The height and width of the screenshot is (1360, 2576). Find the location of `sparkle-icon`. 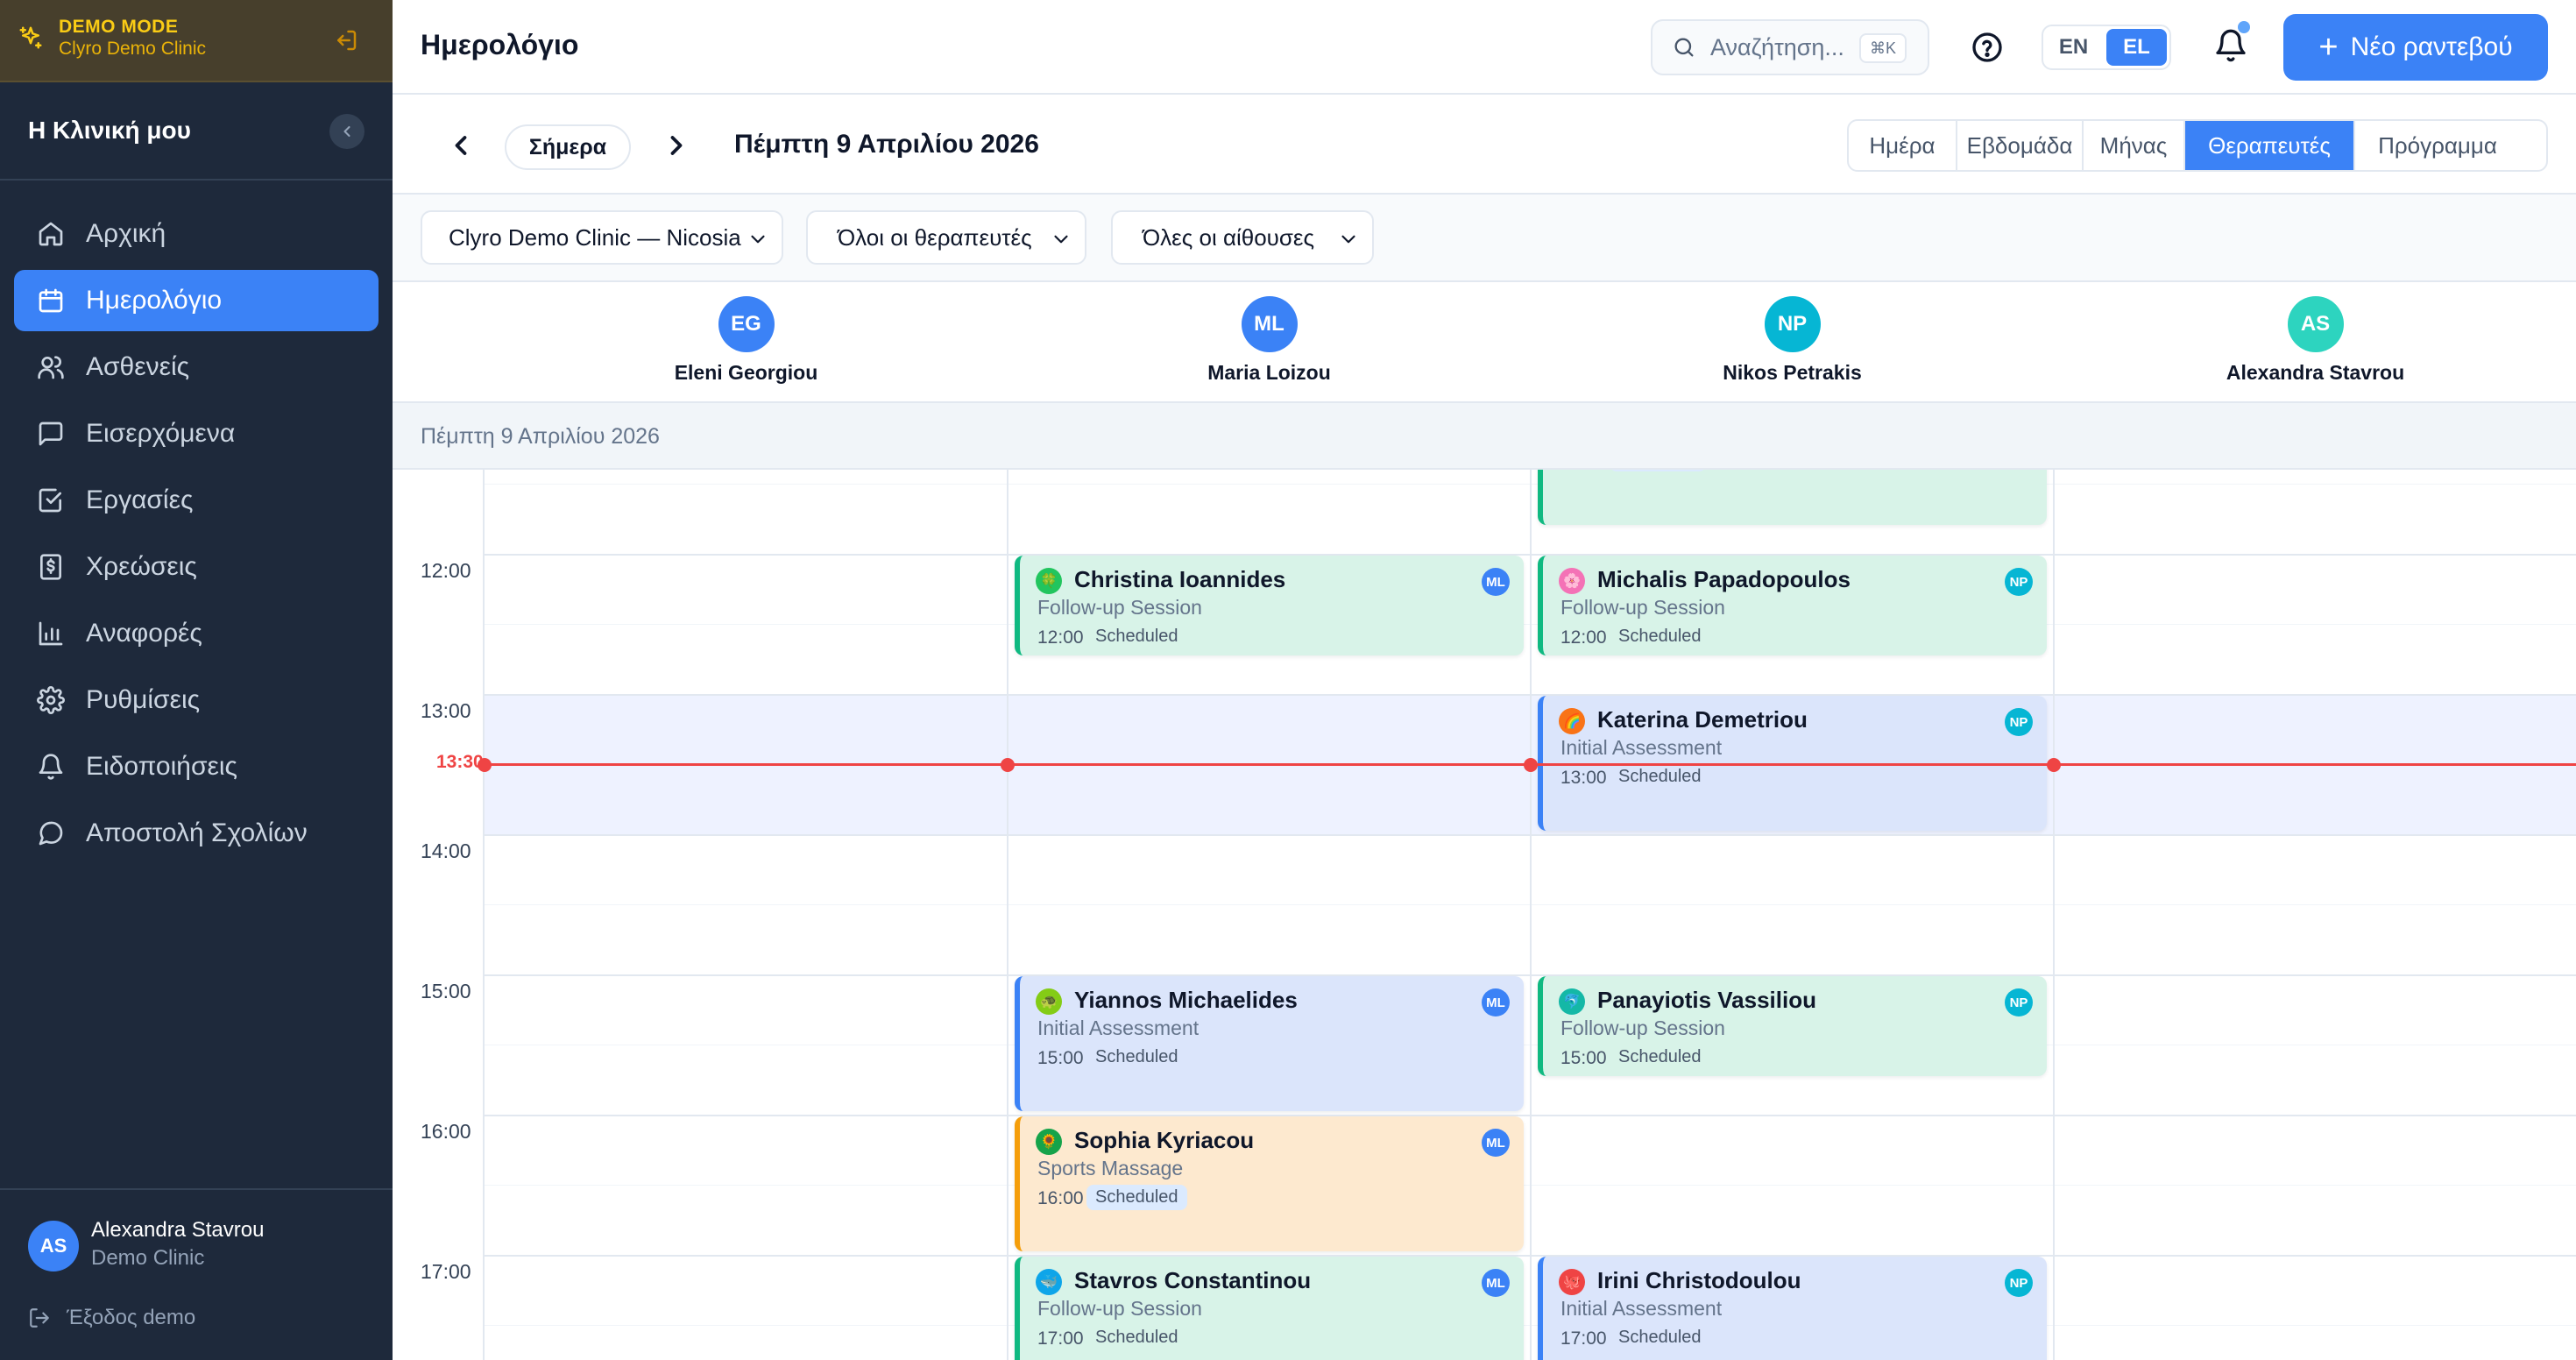

sparkle-icon is located at coordinates (31, 38).